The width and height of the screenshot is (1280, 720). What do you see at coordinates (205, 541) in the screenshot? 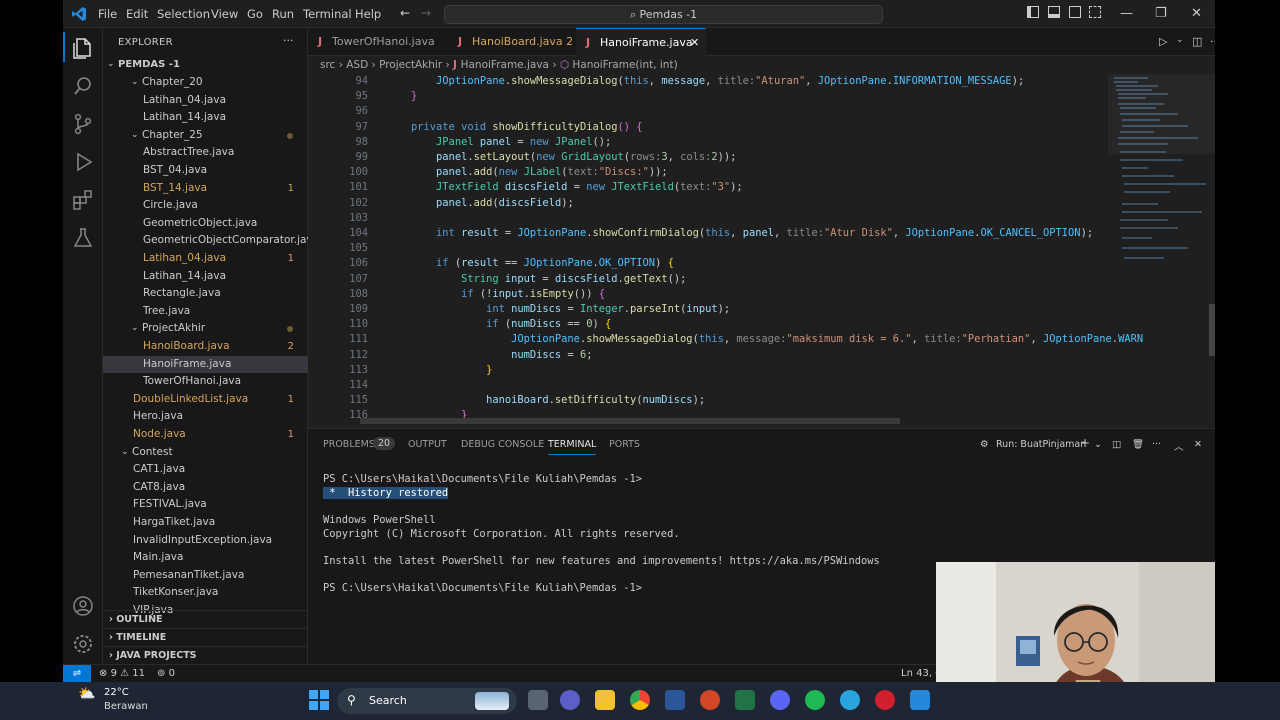
I see `file-item: InvalidInputException.java` at bounding box center [205, 541].